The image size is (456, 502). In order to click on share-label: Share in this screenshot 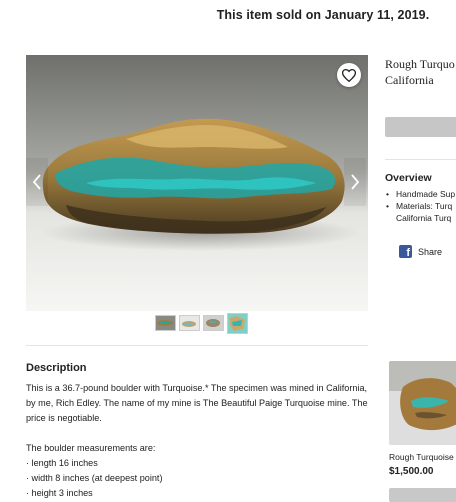, I will do `click(430, 251)`.